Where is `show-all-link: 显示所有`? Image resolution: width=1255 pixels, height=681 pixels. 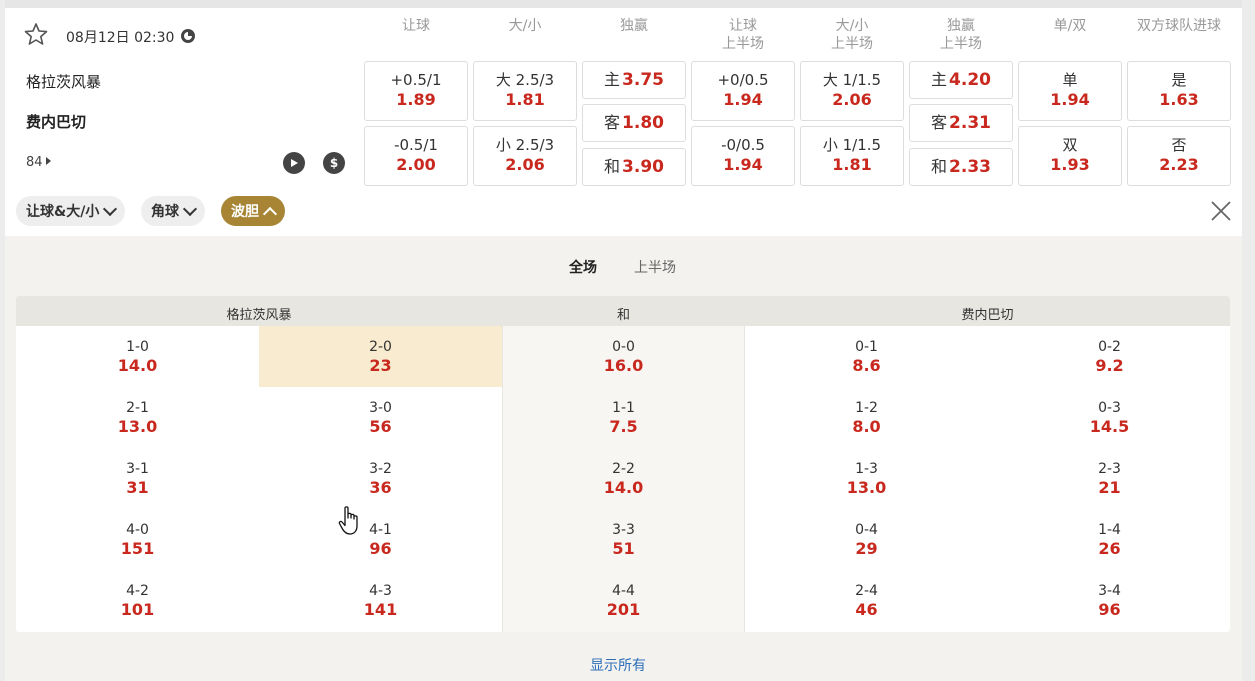 show-all-link: 显示所有 is located at coordinates (618, 665).